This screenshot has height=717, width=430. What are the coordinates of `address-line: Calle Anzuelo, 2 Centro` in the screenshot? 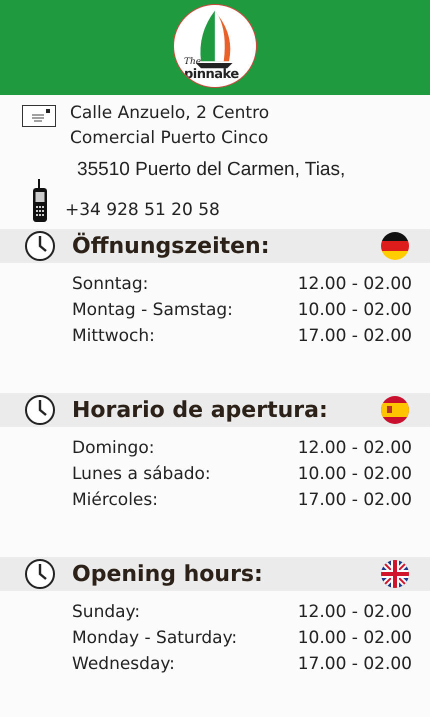 It's located at (170, 113).